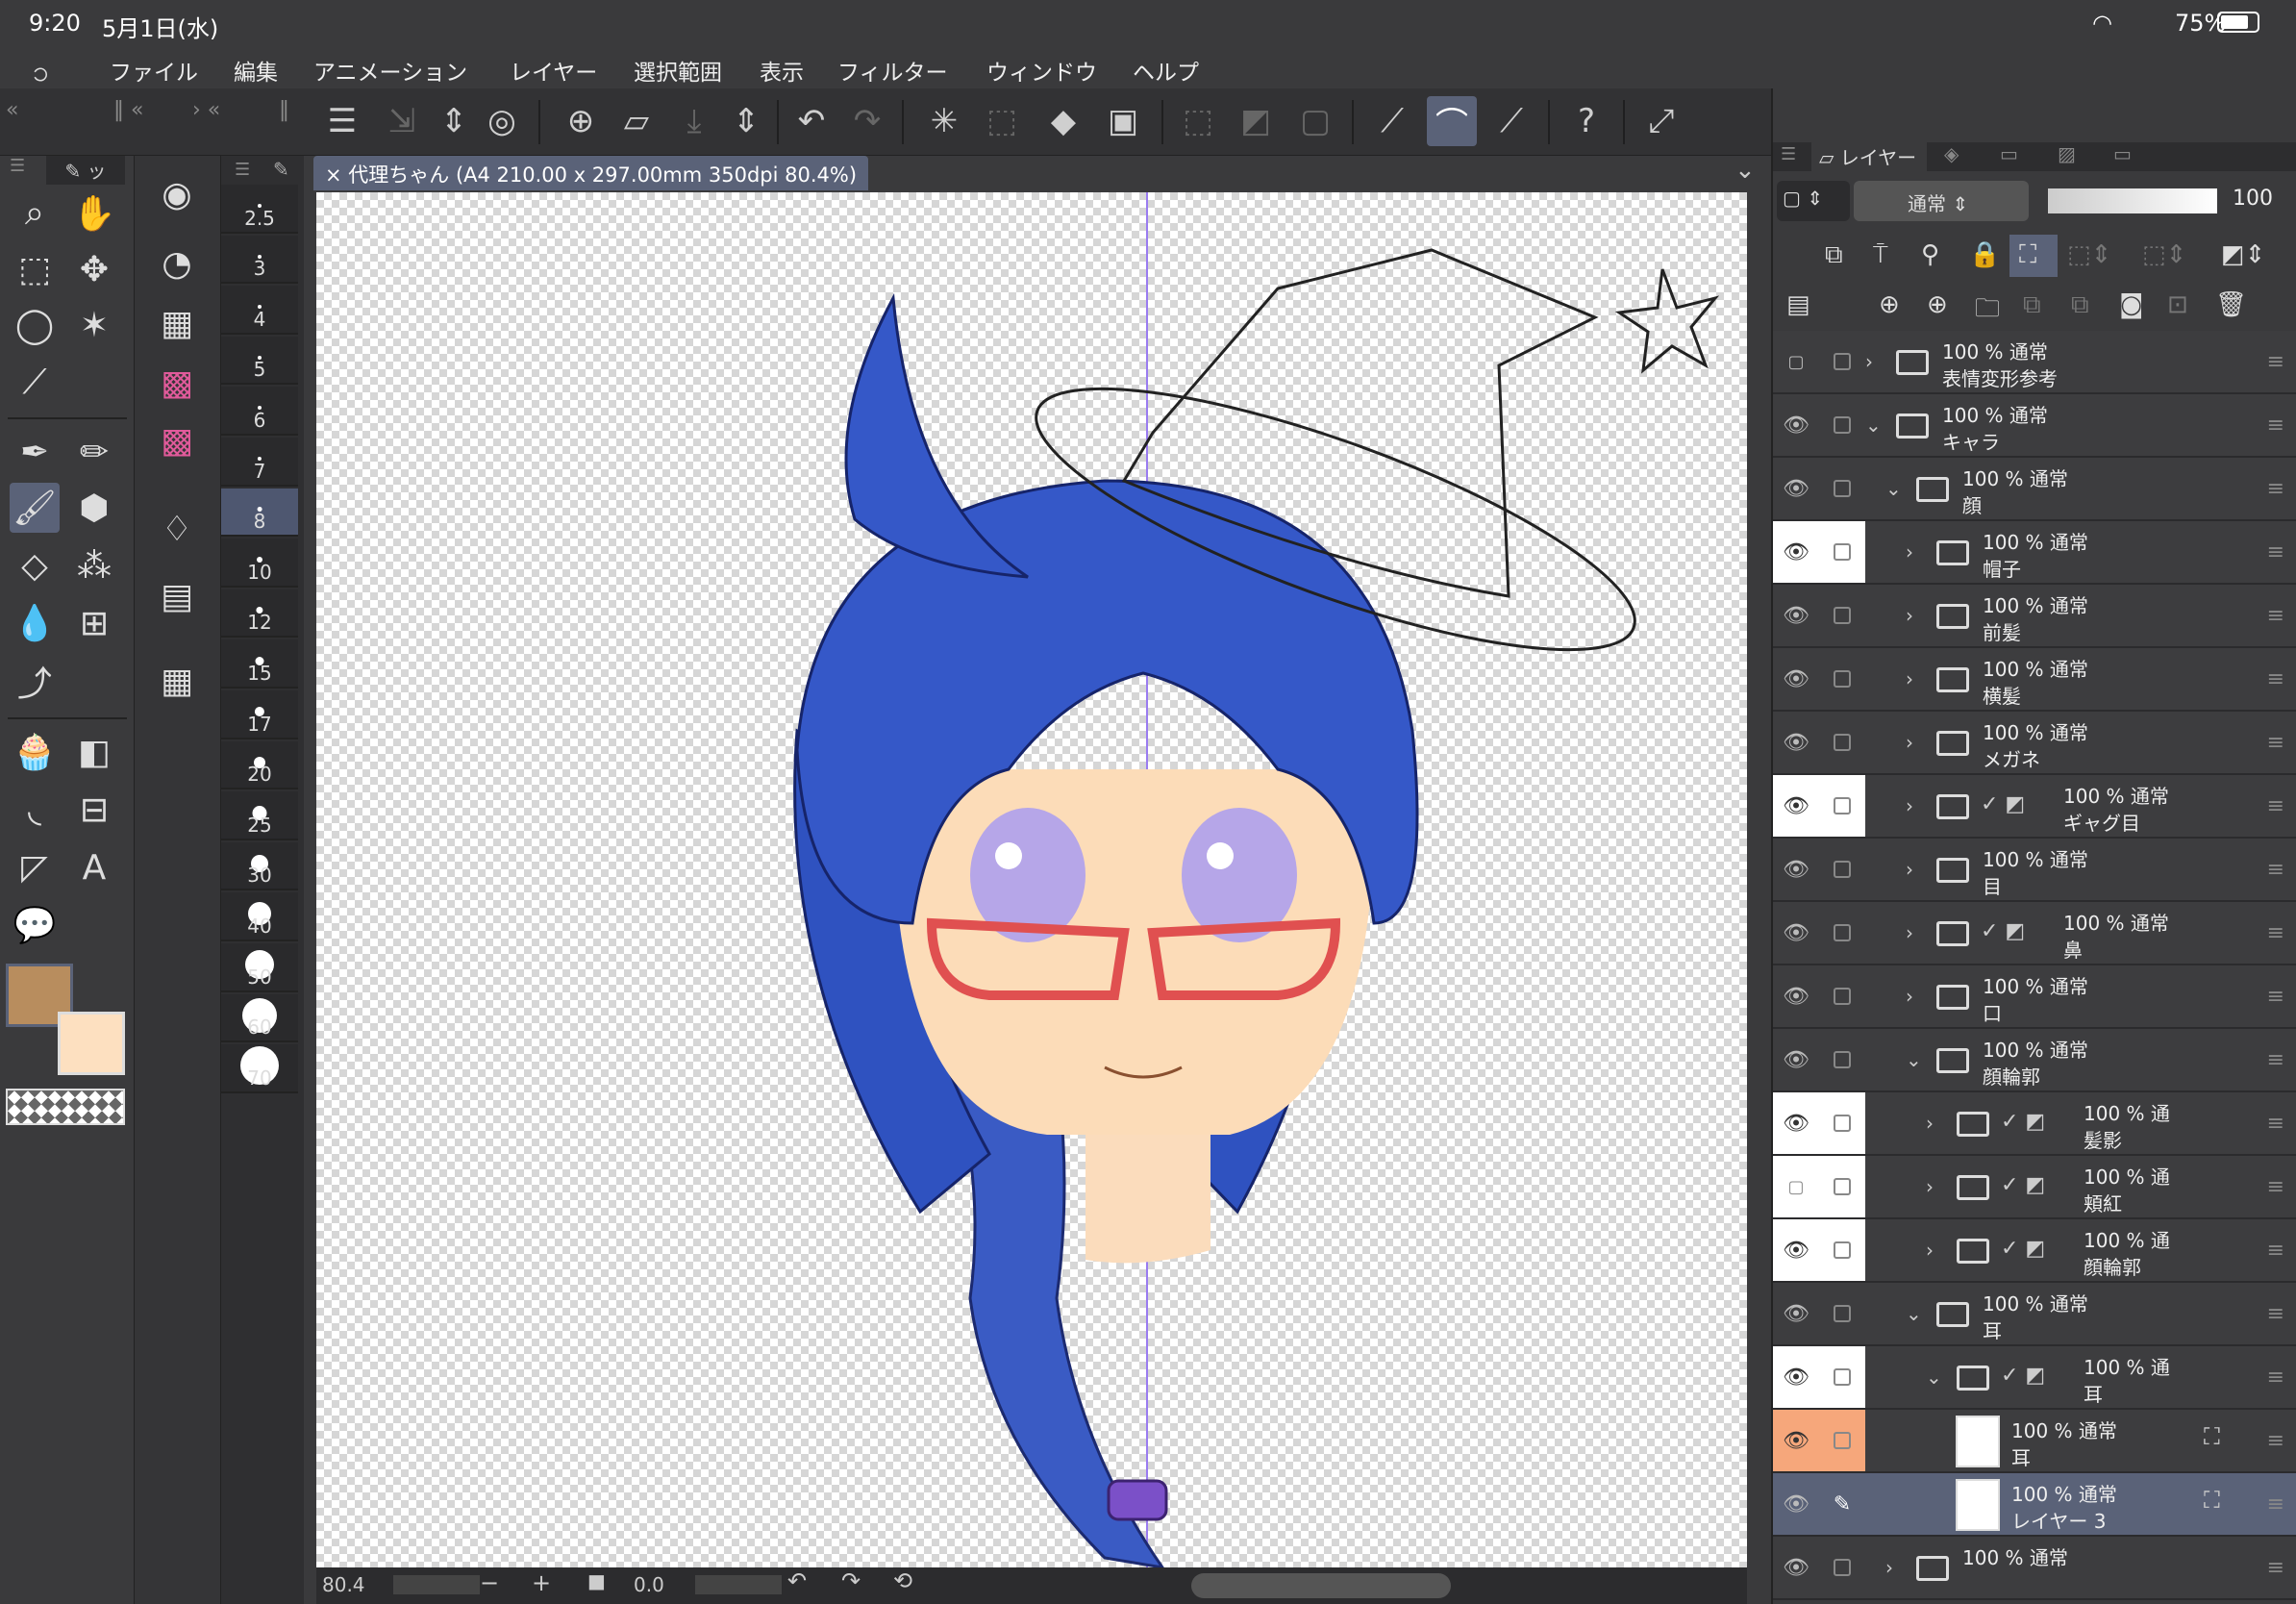 Image resolution: width=2296 pixels, height=1604 pixels. I want to click on layer-row: 👁 › 100 % 通常 帽子 ≡, so click(2034, 553).